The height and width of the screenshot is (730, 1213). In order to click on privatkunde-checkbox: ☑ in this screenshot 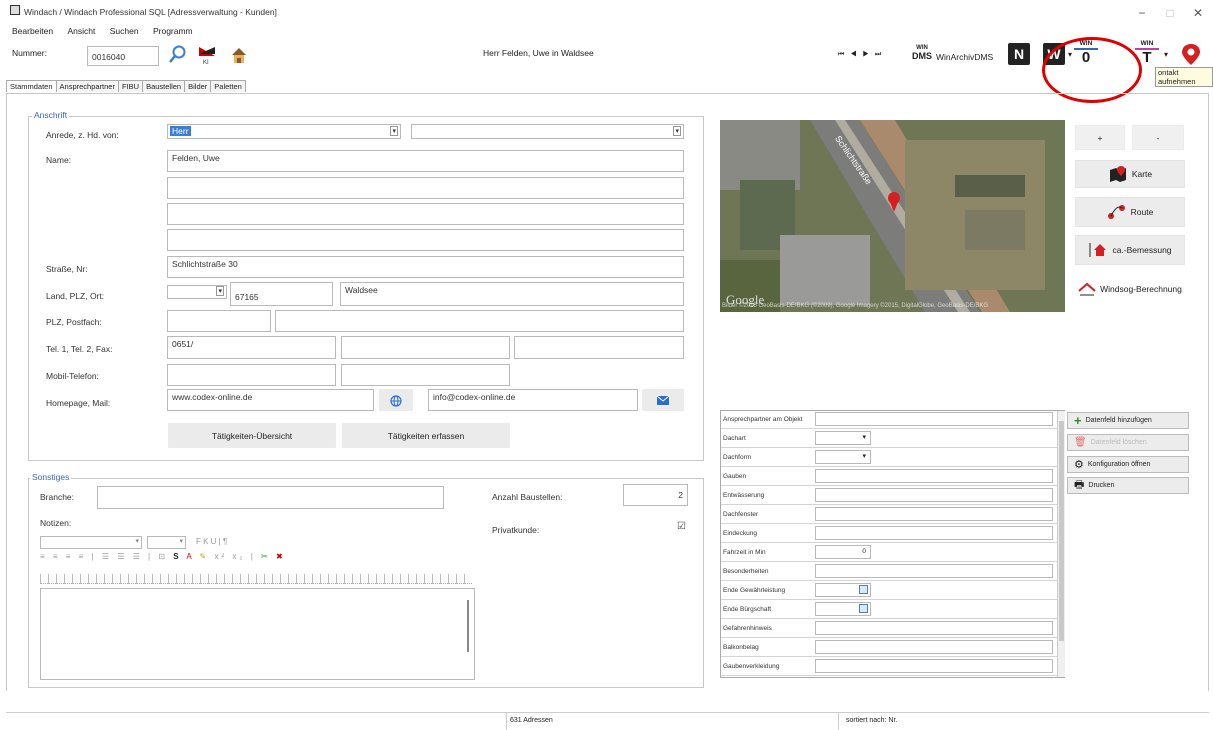, I will do `click(681, 526)`.